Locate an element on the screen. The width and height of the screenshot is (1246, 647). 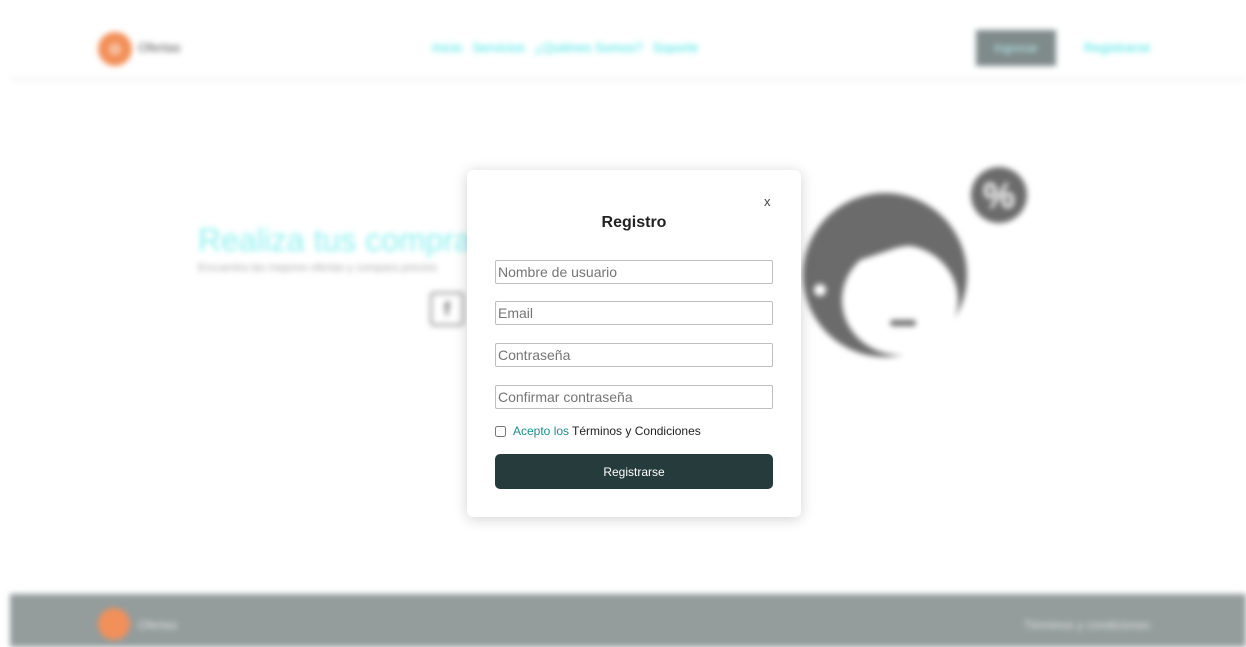
username-input is located at coordinates (634, 272).